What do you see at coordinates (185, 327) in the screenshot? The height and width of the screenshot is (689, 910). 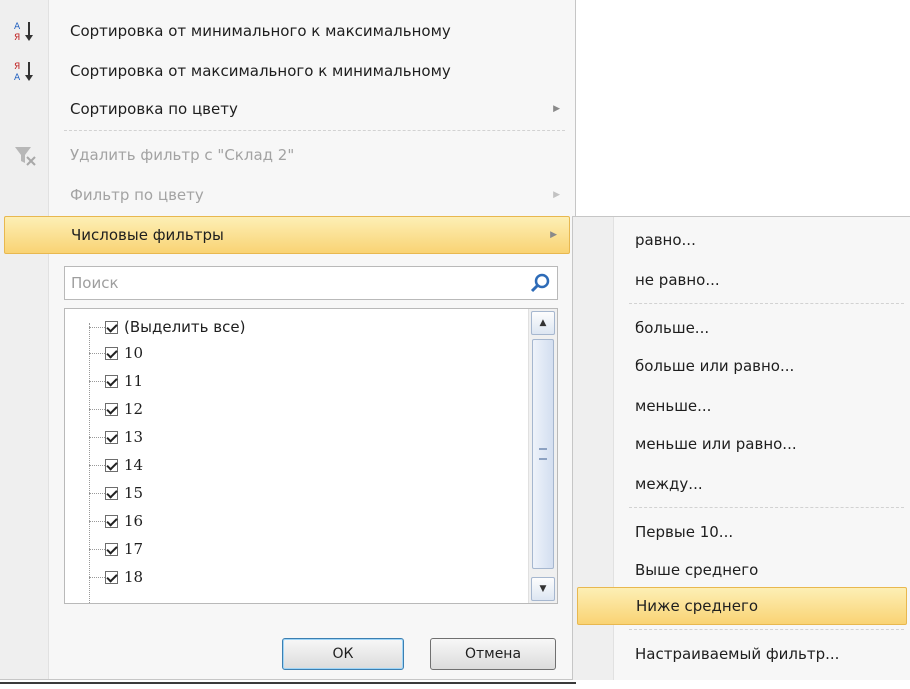 I see `list-item-label: (Выделить все)` at bounding box center [185, 327].